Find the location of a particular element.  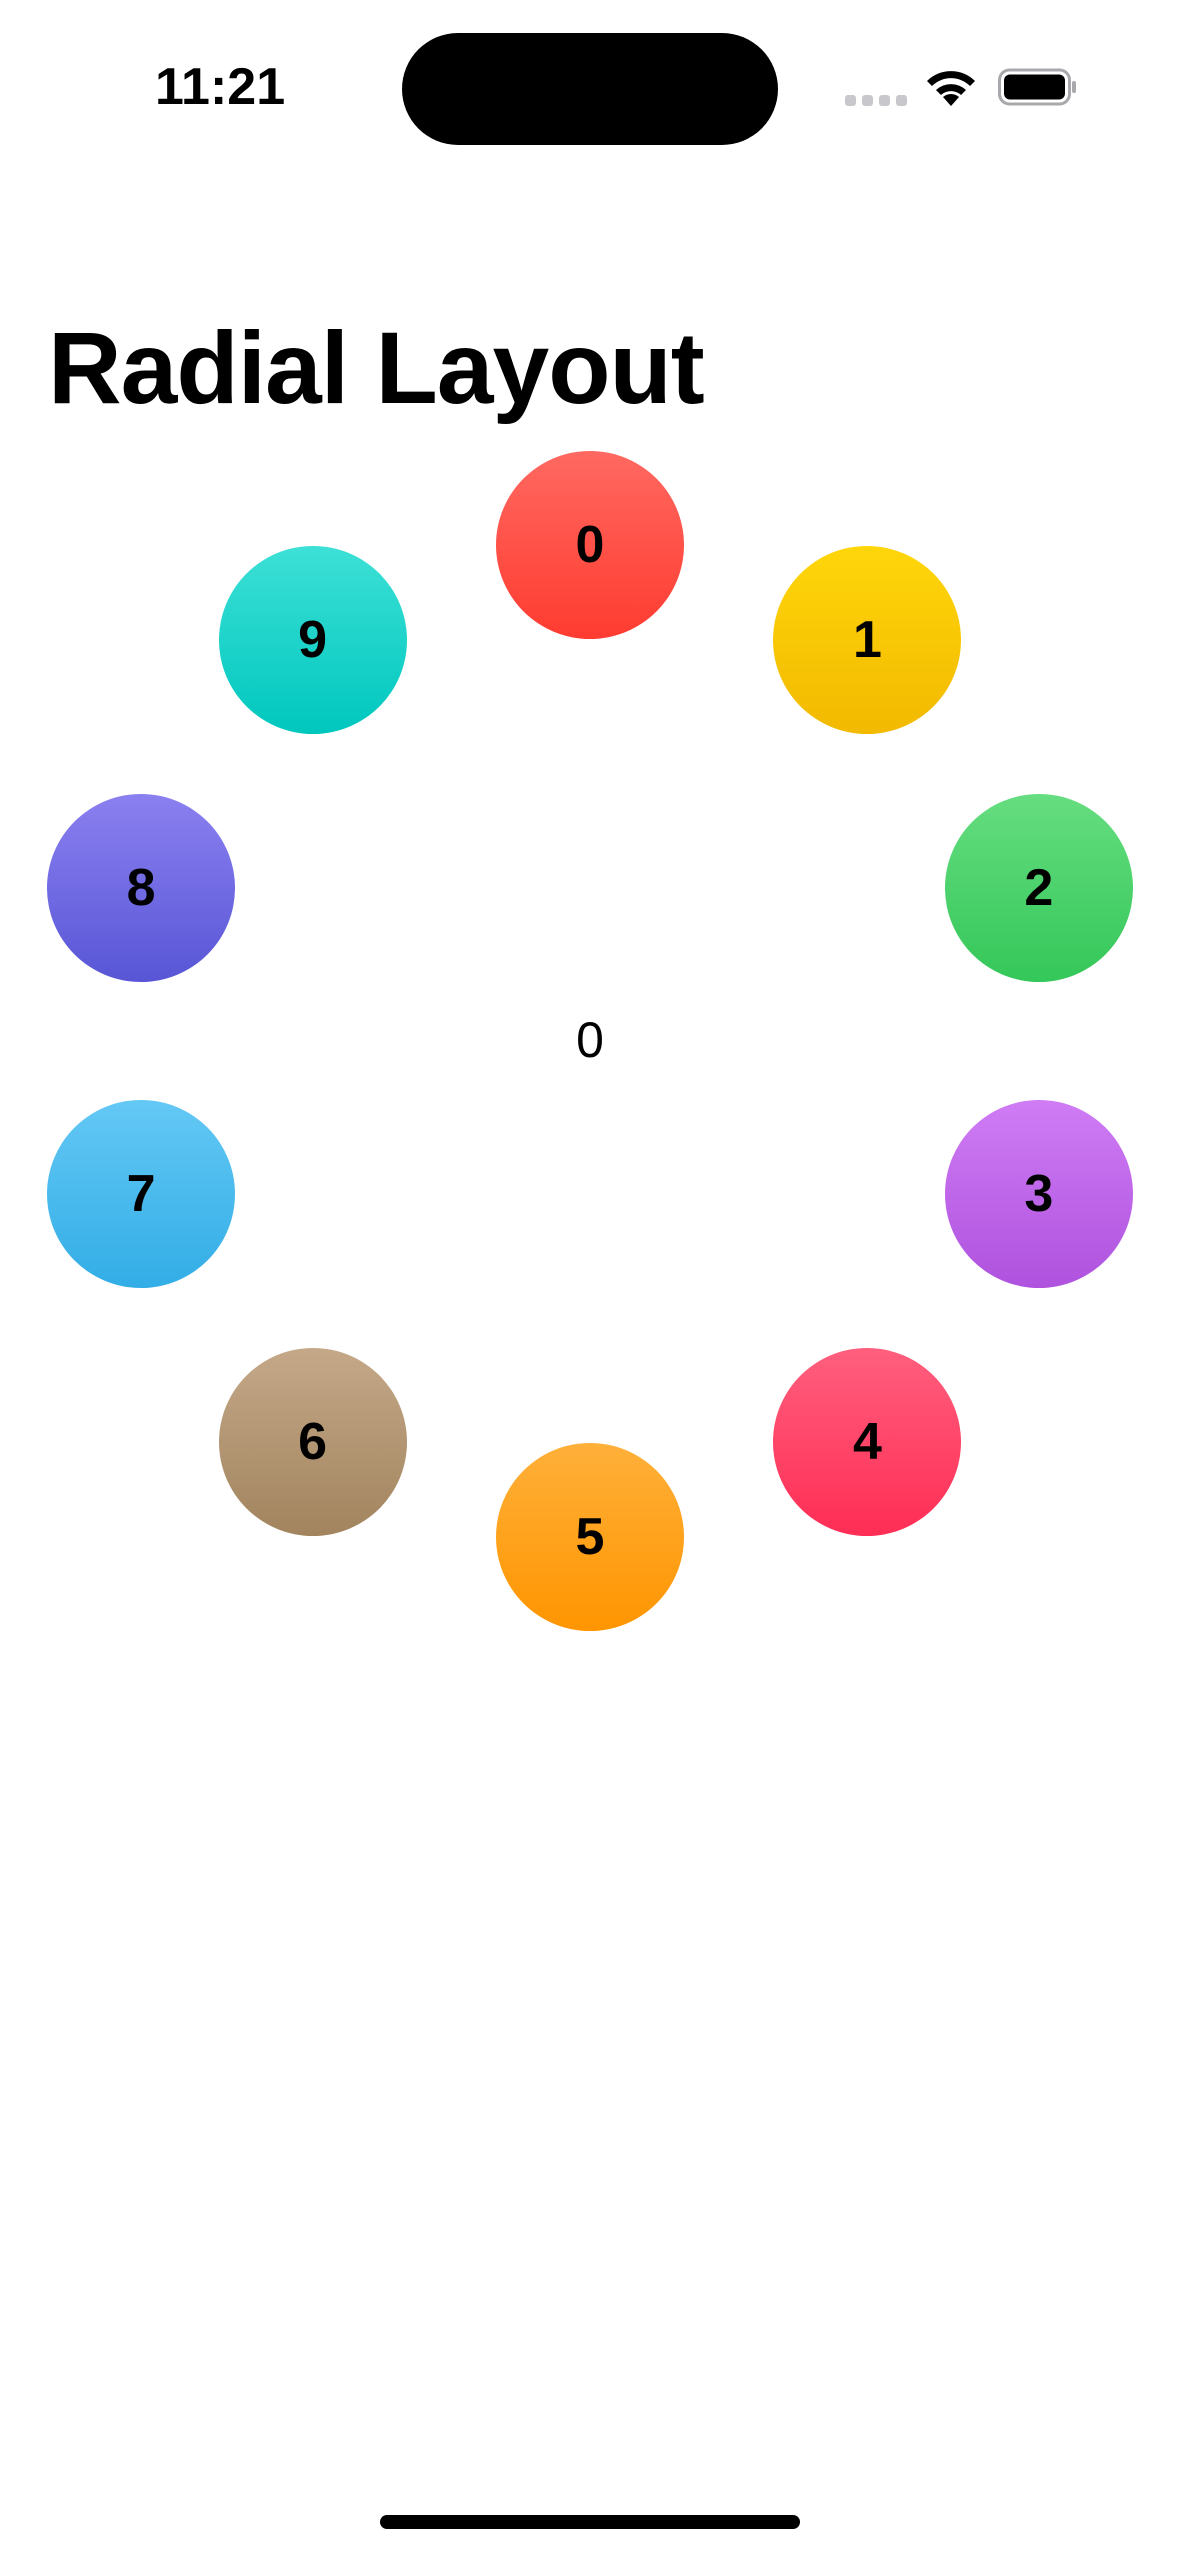

radial-item-1: 1 is located at coordinates (867, 639).